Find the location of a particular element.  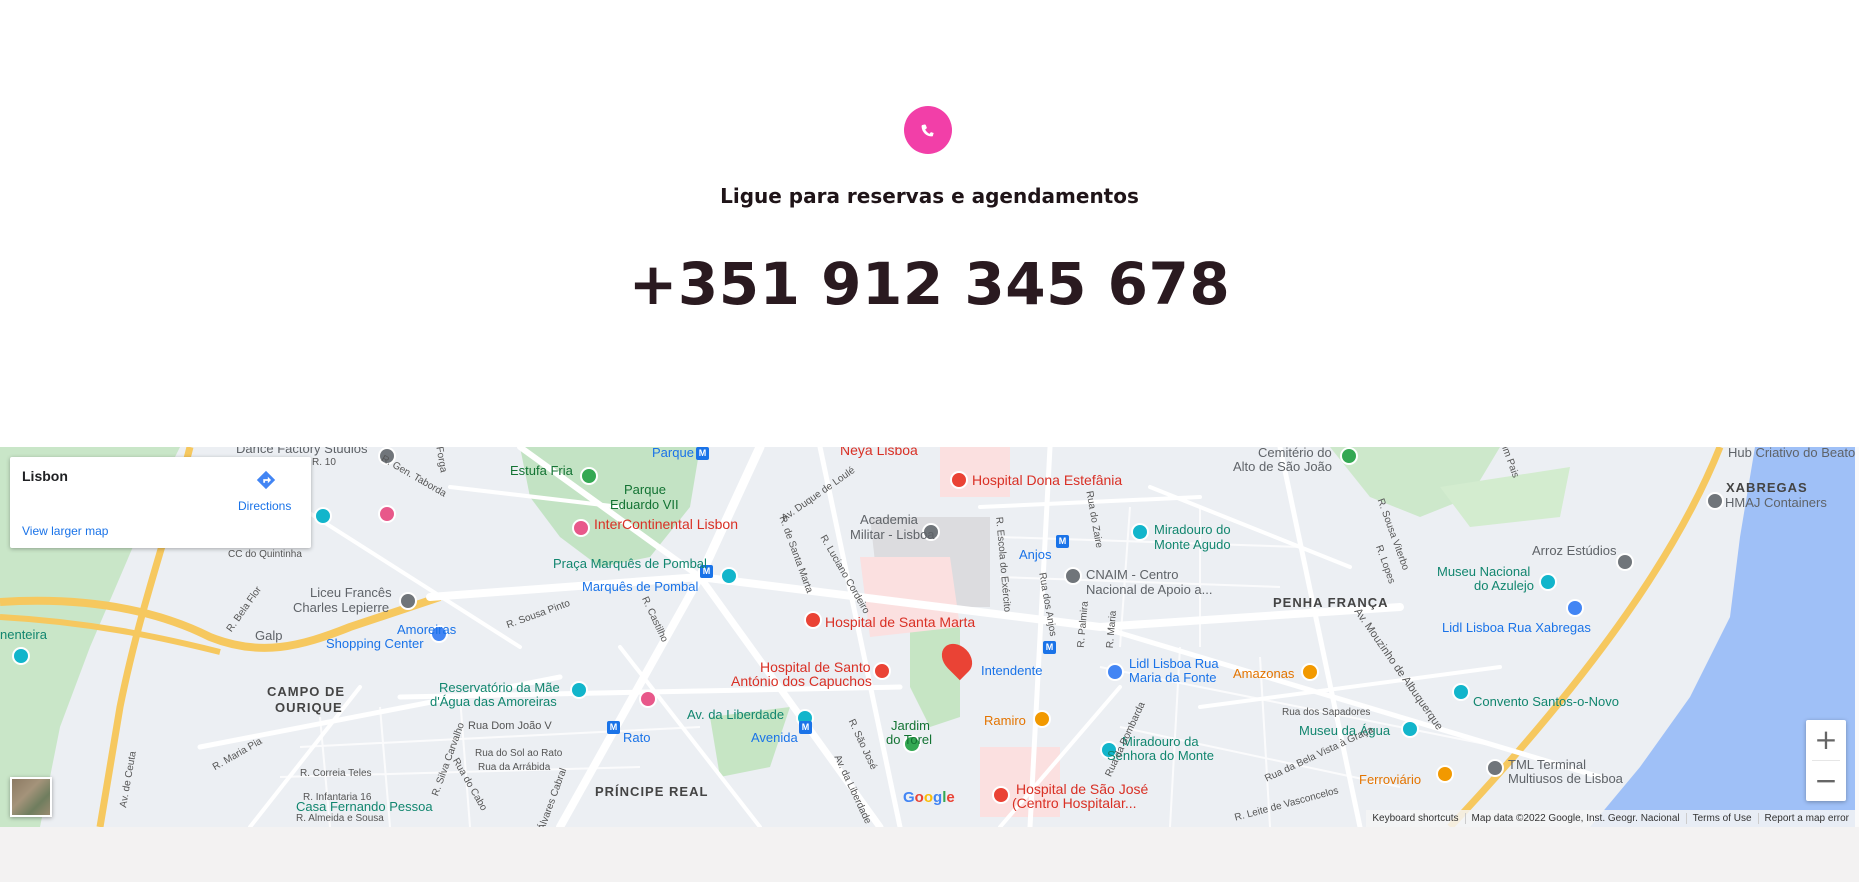

map-label: Multiusos de Lisboa is located at coordinates (1565, 778).